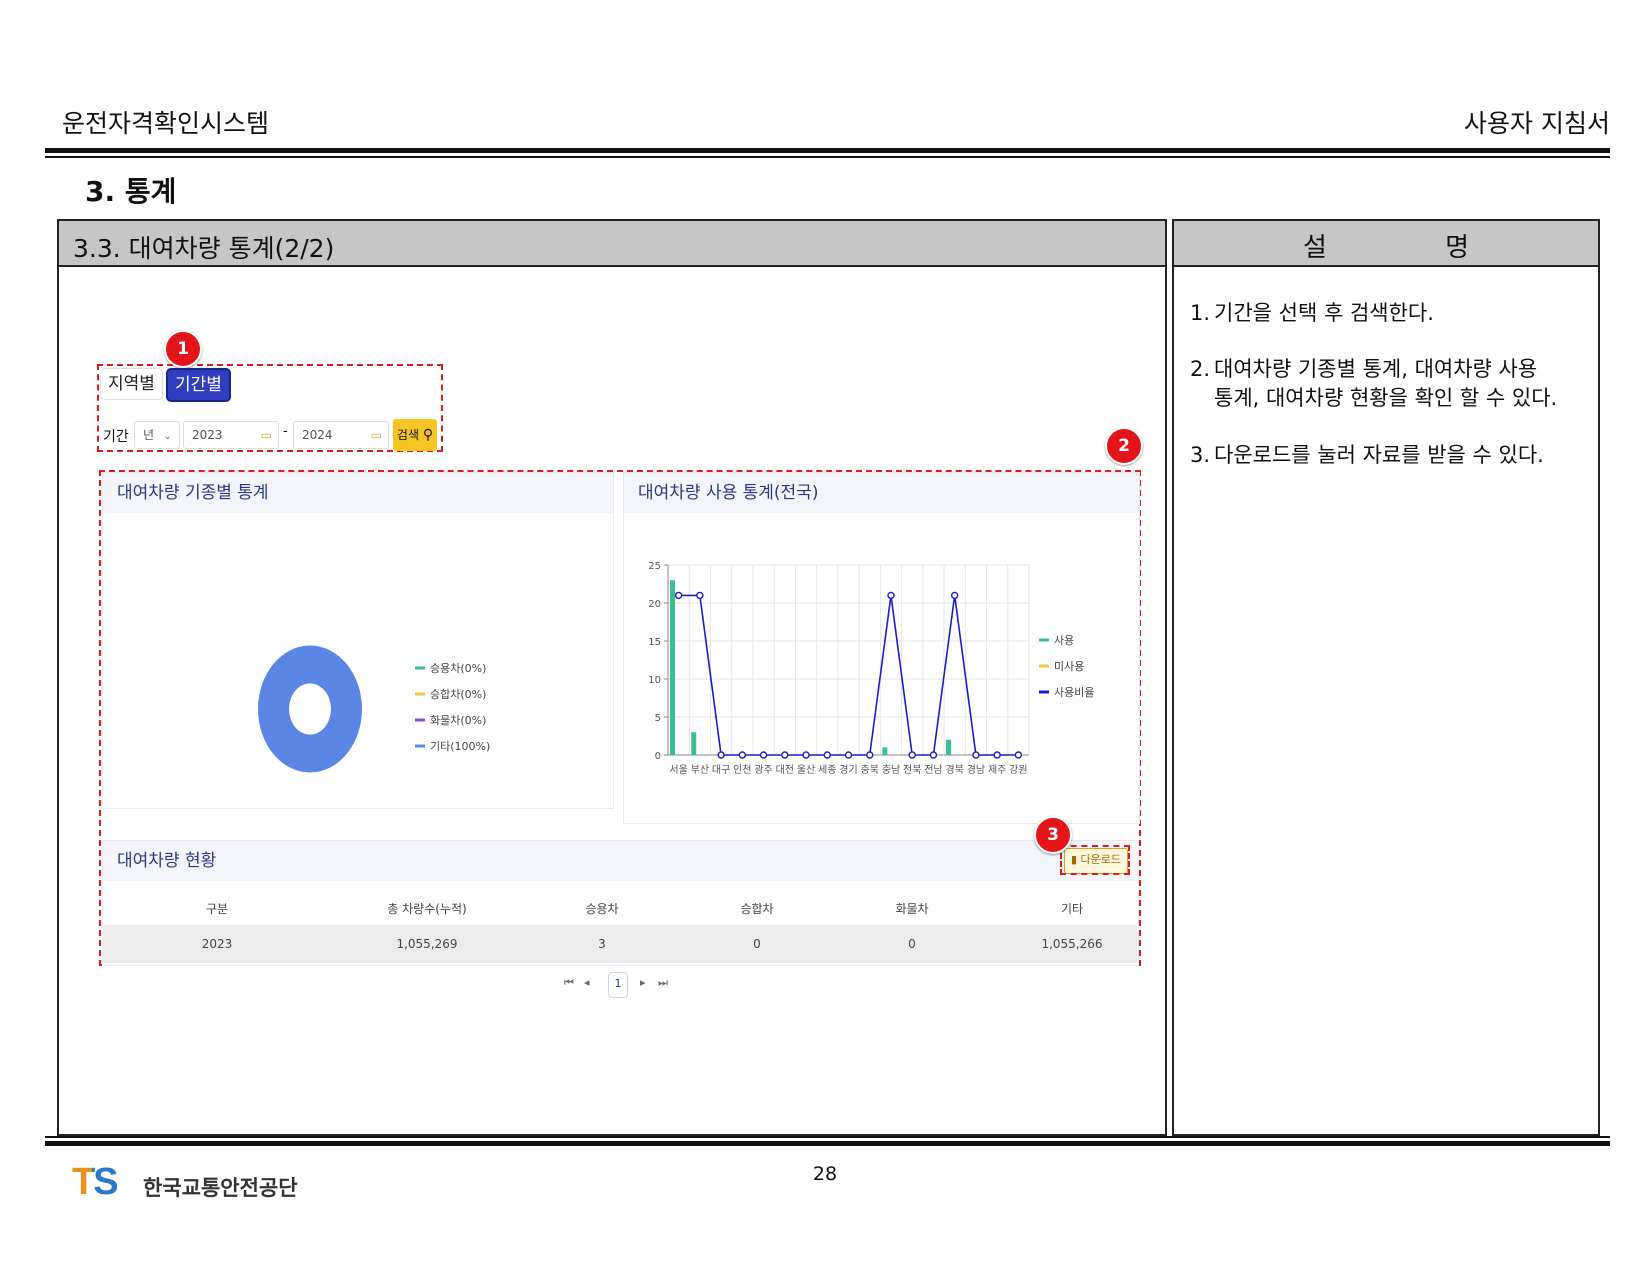  I want to click on legend-label: 기타(100%), so click(460, 746).